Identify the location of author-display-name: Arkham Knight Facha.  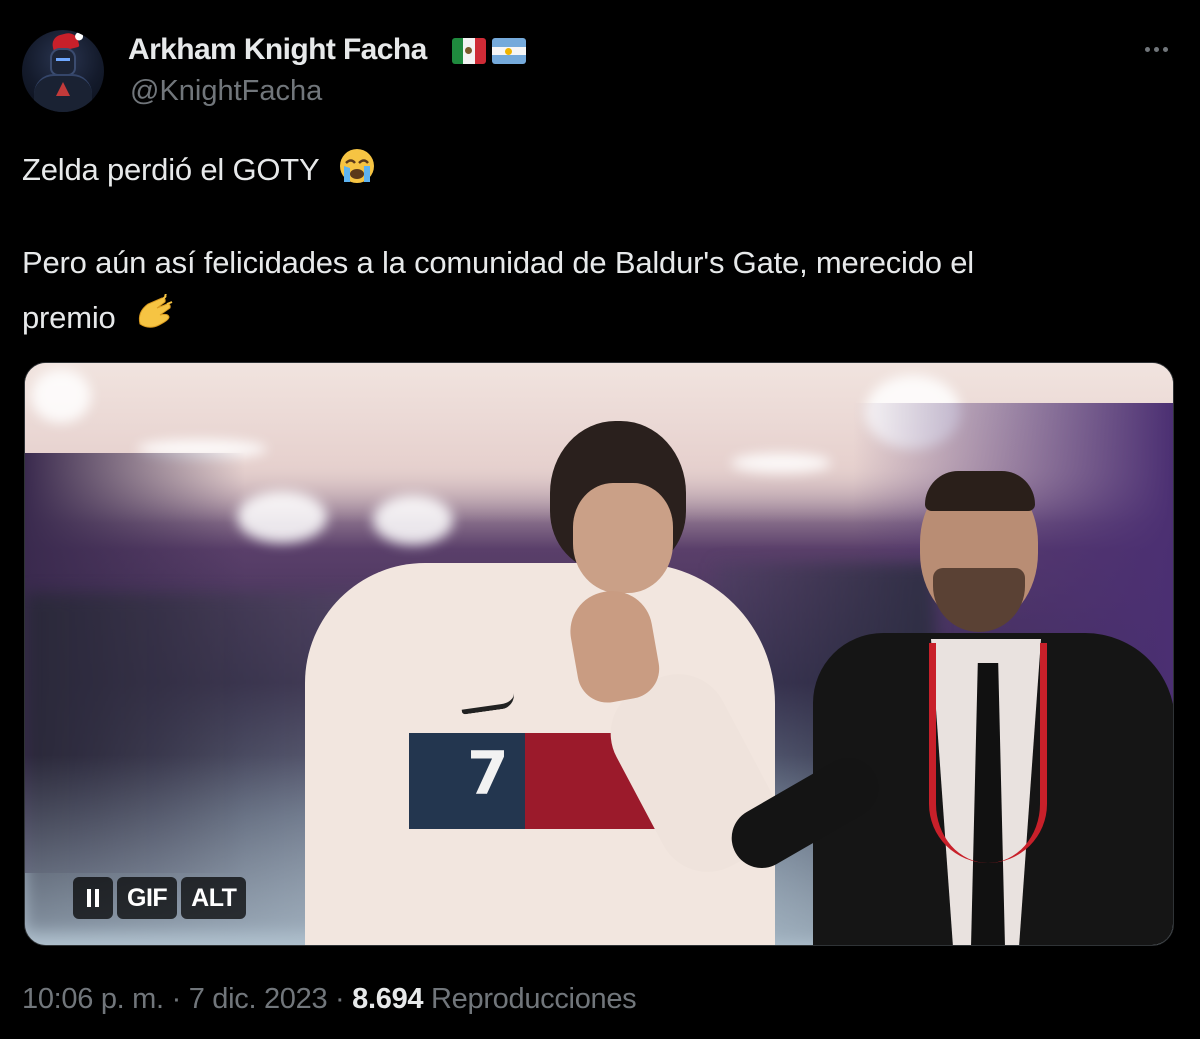
(277, 50).